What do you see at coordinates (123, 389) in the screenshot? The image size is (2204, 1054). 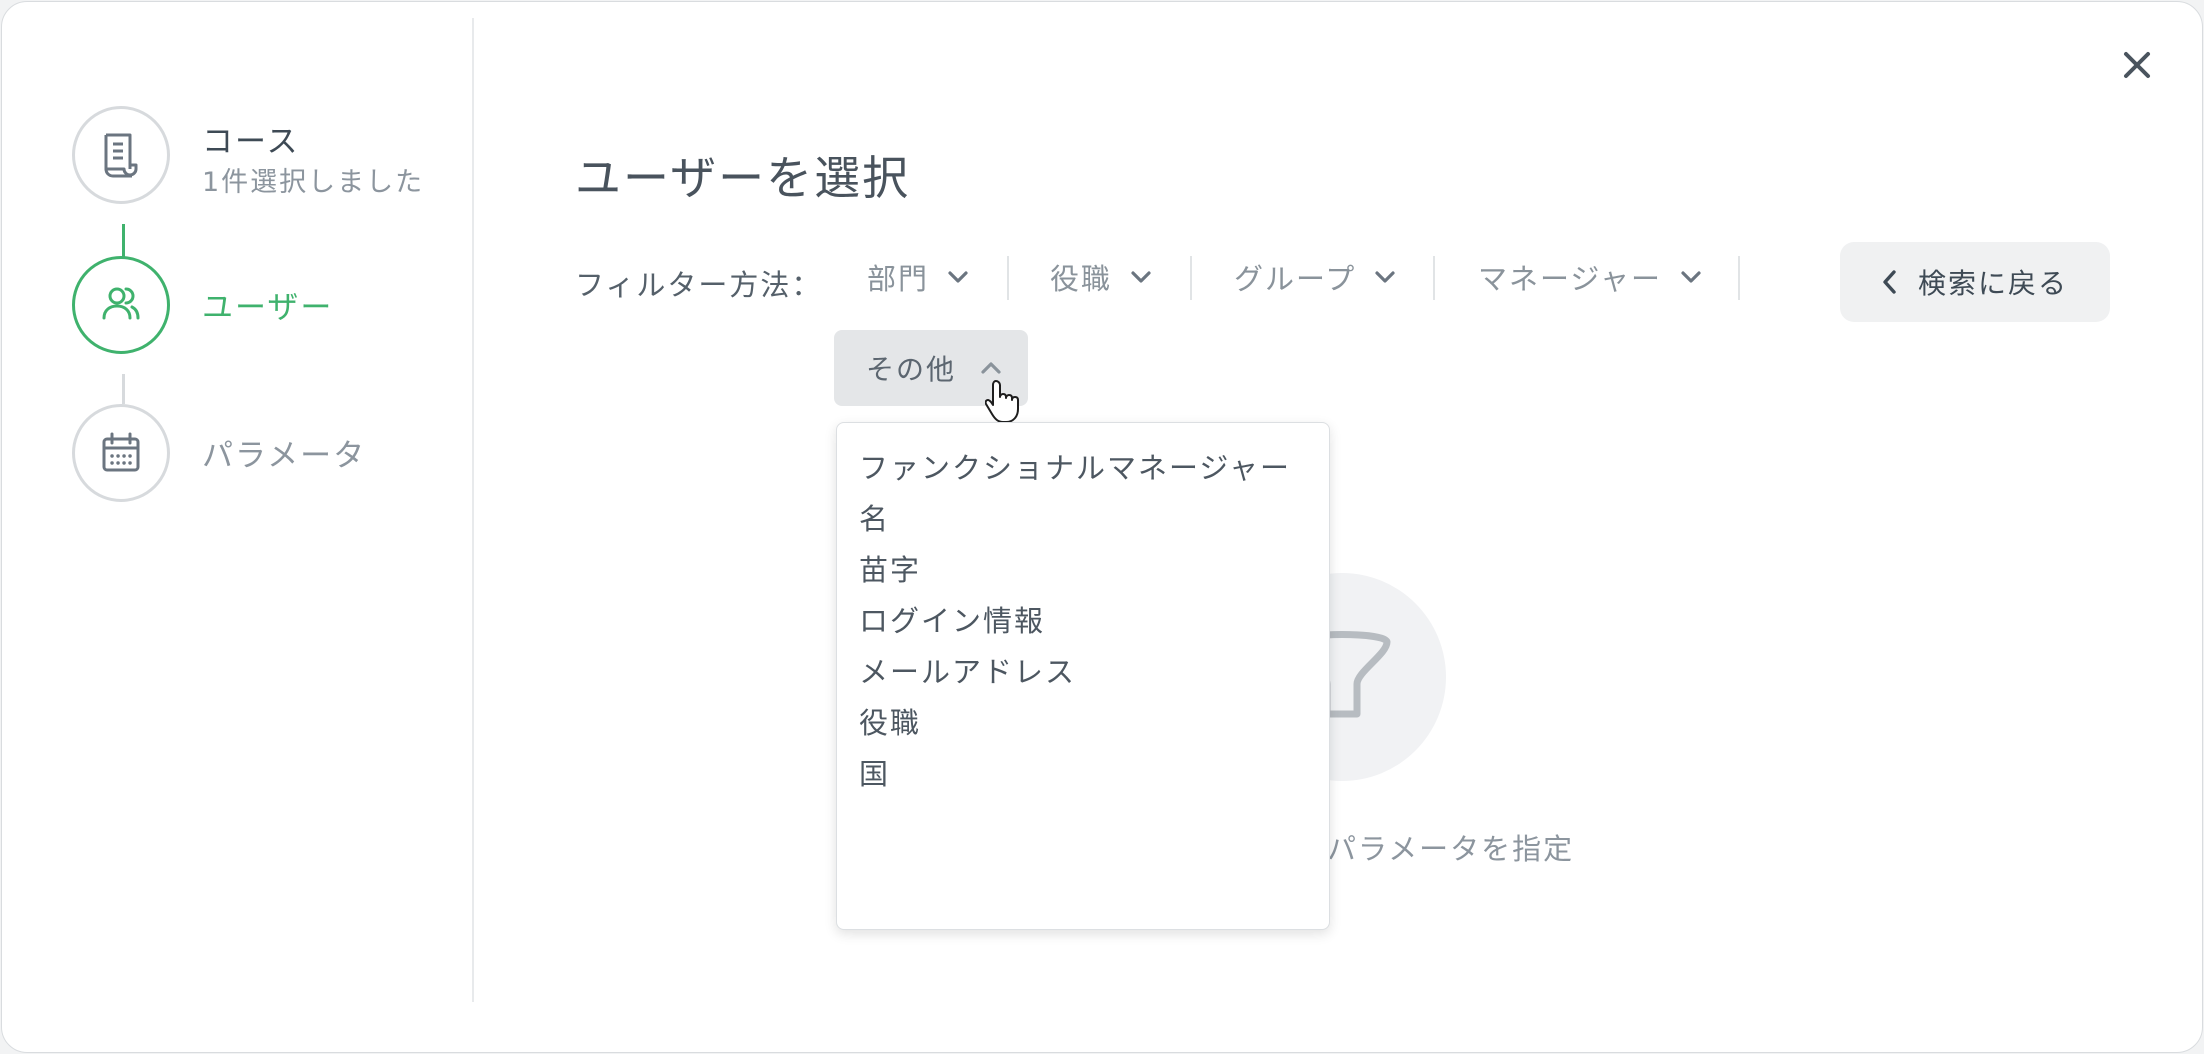 I see `step-connector-pending` at bounding box center [123, 389].